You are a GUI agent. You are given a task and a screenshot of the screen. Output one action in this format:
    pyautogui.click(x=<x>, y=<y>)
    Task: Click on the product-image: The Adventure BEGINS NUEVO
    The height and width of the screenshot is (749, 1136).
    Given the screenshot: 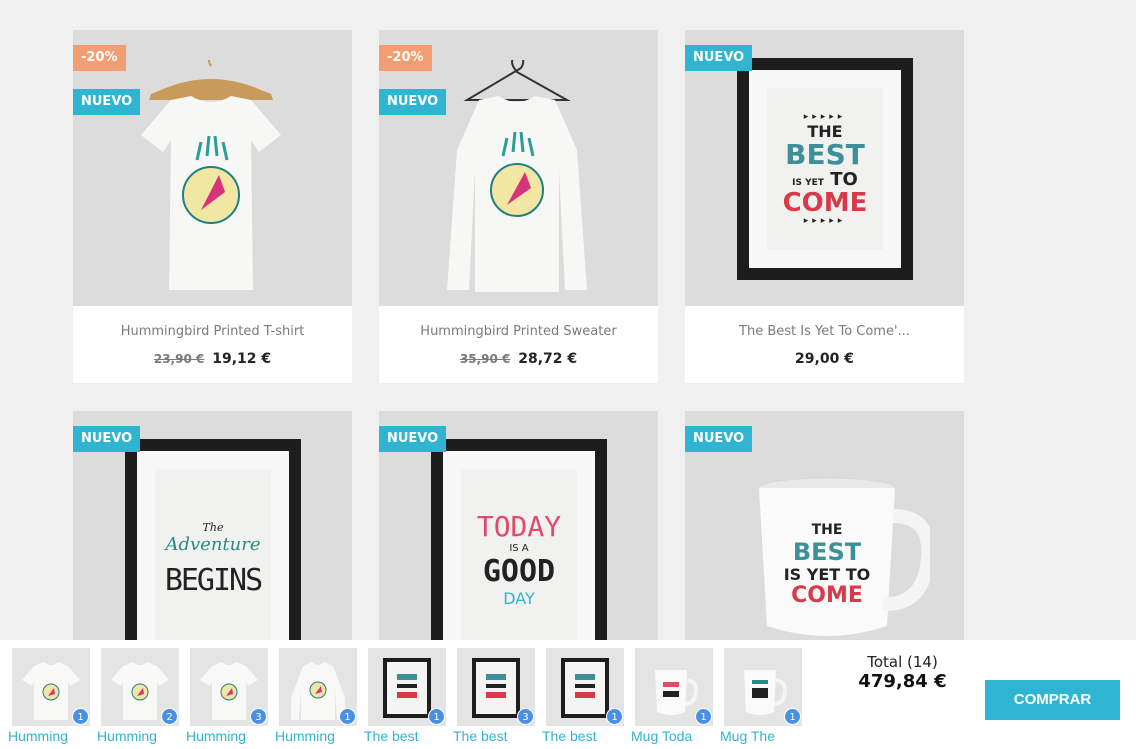 What is the action you would take?
    pyautogui.click(x=212, y=536)
    